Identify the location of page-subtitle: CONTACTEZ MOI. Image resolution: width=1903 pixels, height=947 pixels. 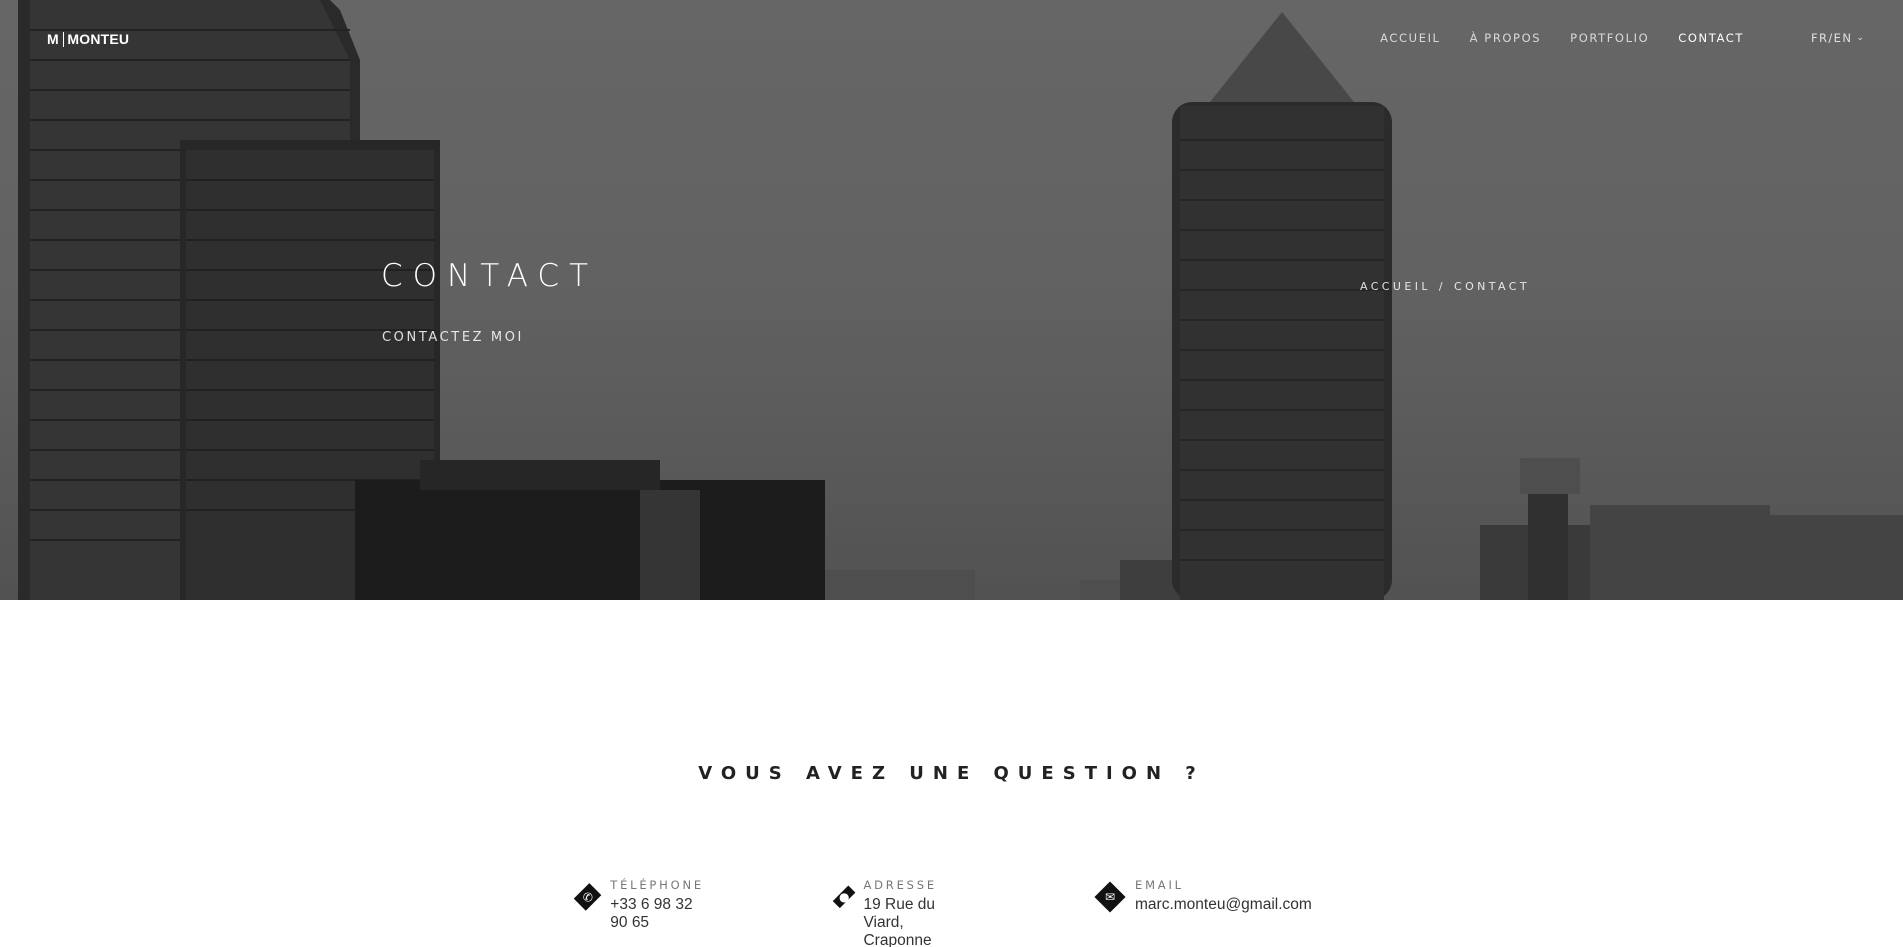
(453, 337).